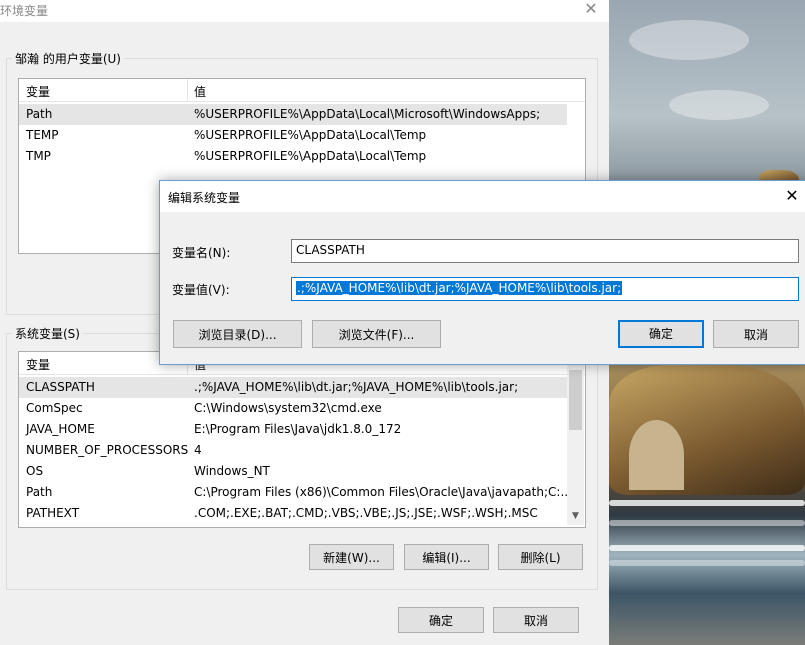  What do you see at coordinates (756, 334) in the screenshot?
I see `dialog-cancel-button: 取消` at bounding box center [756, 334].